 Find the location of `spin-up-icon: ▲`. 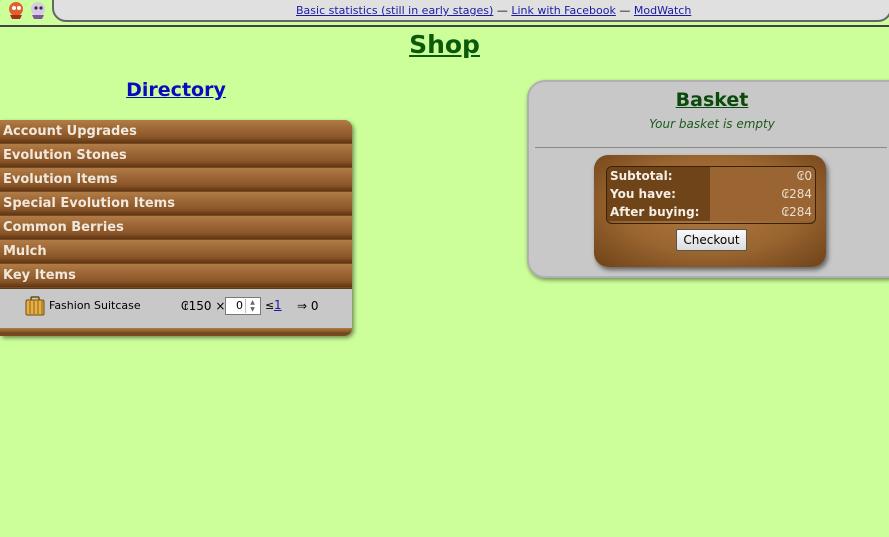

spin-up-icon: ▲ is located at coordinates (252, 302).